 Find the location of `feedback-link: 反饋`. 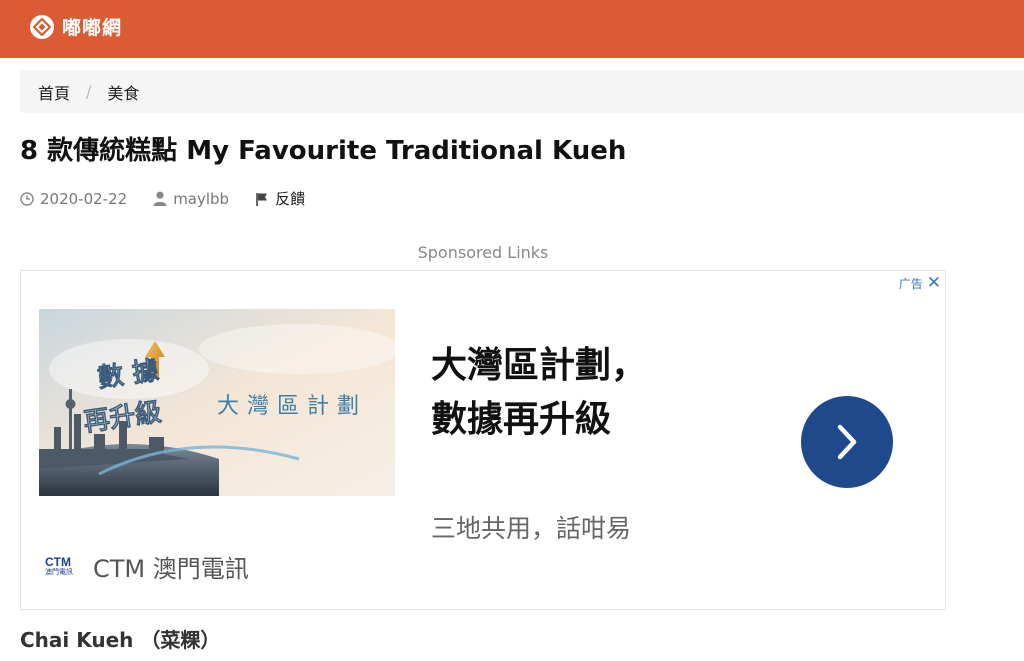

feedback-link: 反饋 is located at coordinates (280, 198).